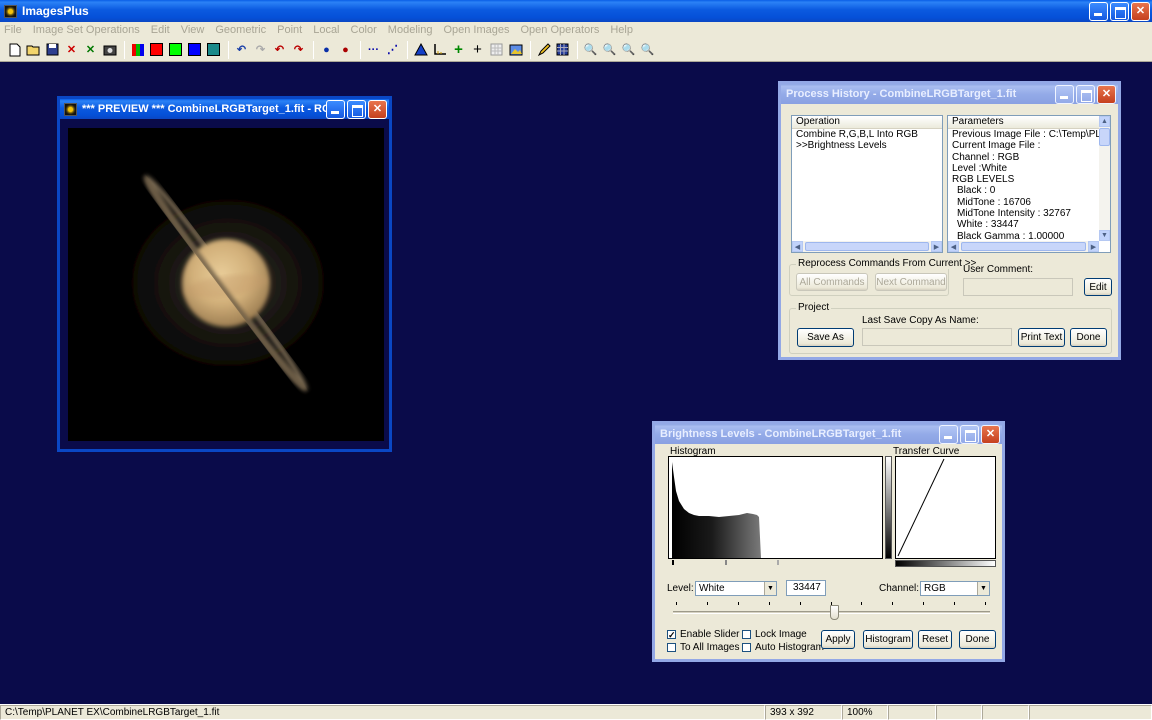 The height and width of the screenshot is (720, 1152). Describe the element at coordinates (736, 588) in the screenshot. I see `level-select: White ▼` at that location.